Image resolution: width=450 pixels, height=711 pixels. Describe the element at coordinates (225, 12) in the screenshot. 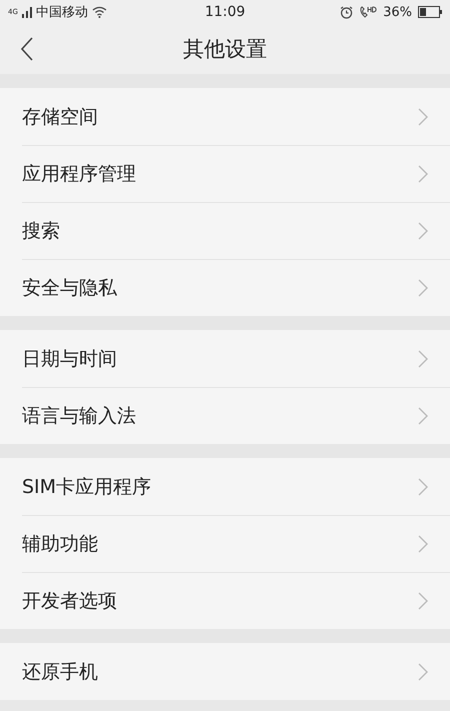

I see `clock-time: 11:09` at that location.